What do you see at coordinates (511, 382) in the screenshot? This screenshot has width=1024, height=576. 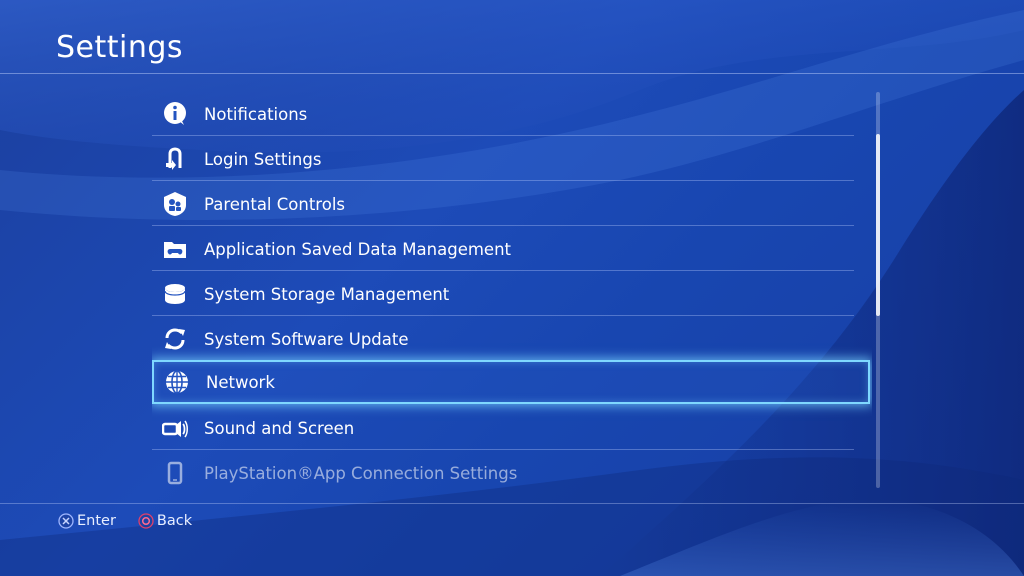 I see `menu-item-network: Network` at bounding box center [511, 382].